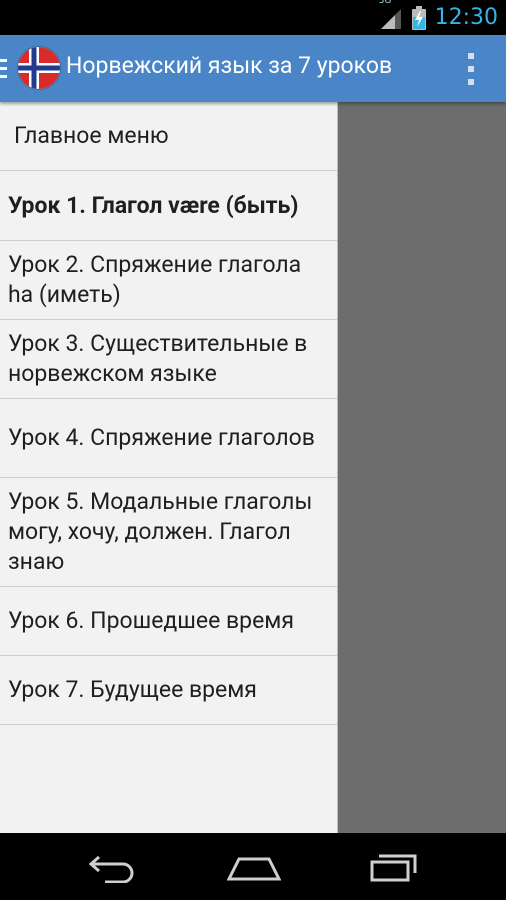 The width and height of the screenshot is (506, 900). I want to click on drawer-item-label: Урок 2. Спряжение глагола ha (иметь), so click(155, 279).